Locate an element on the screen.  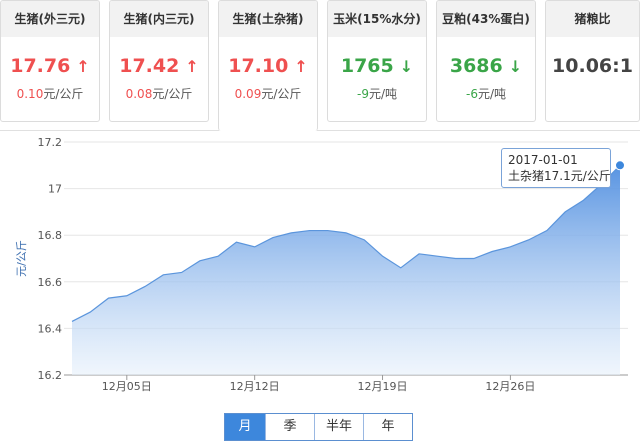
tab-price-row: 17.76 ↑ is located at coordinates (50, 66).